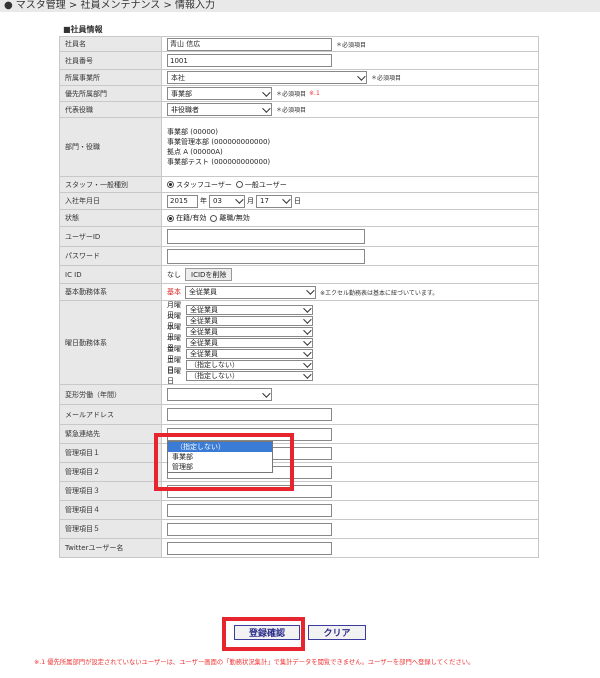  I want to click on label-password: パスワード, so click(111, 256).